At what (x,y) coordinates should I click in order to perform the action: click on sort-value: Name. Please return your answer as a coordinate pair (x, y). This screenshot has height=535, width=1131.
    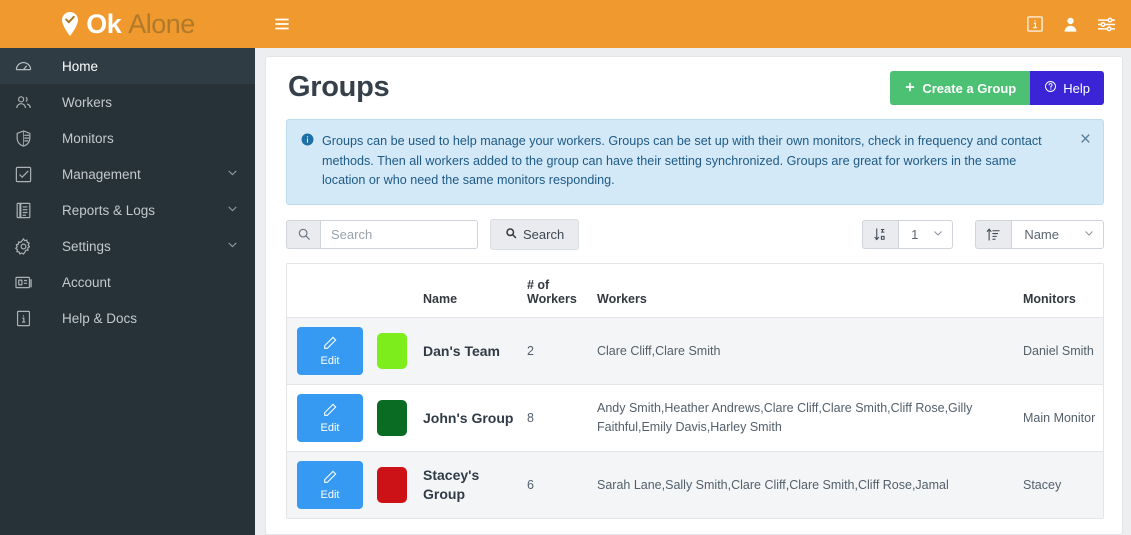
    Looking at the image, I should click on (1041, 234).